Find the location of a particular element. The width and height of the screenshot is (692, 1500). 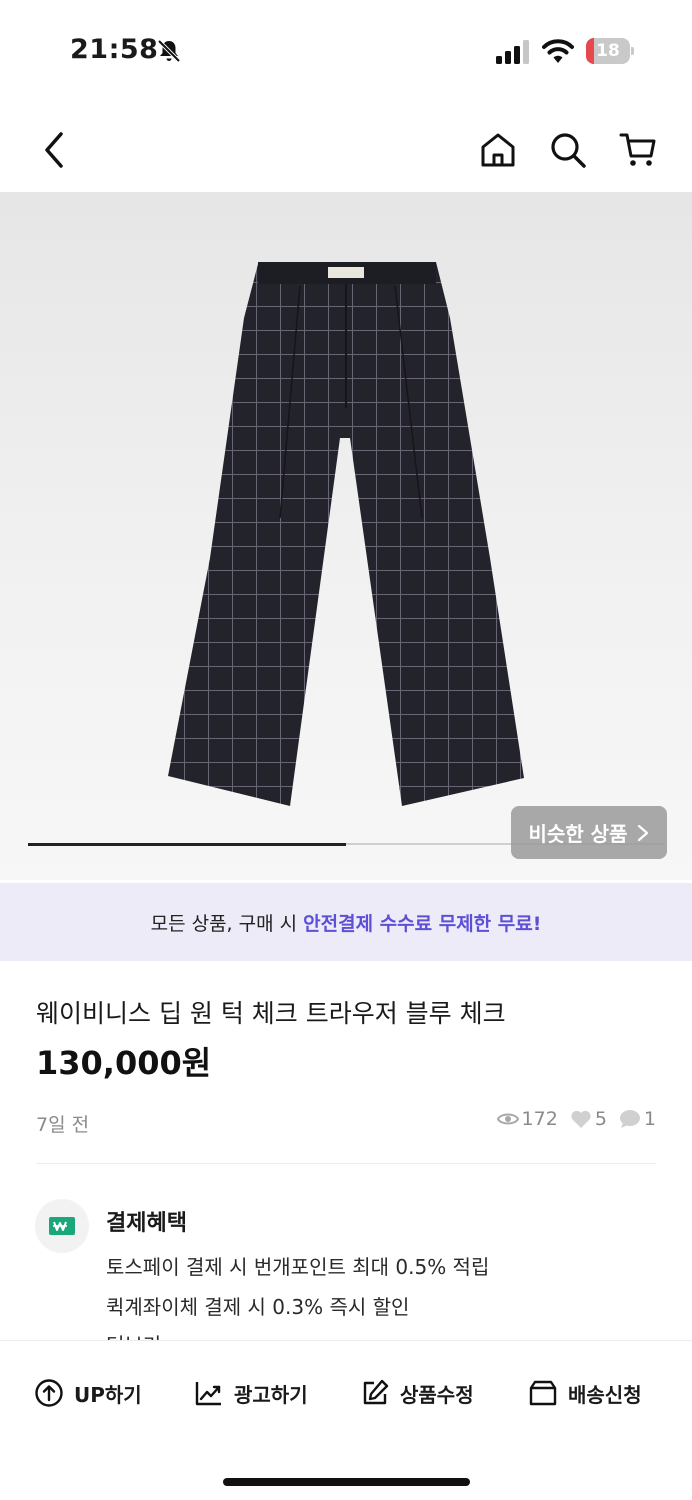

search-button is located at coordinates (568, 150).